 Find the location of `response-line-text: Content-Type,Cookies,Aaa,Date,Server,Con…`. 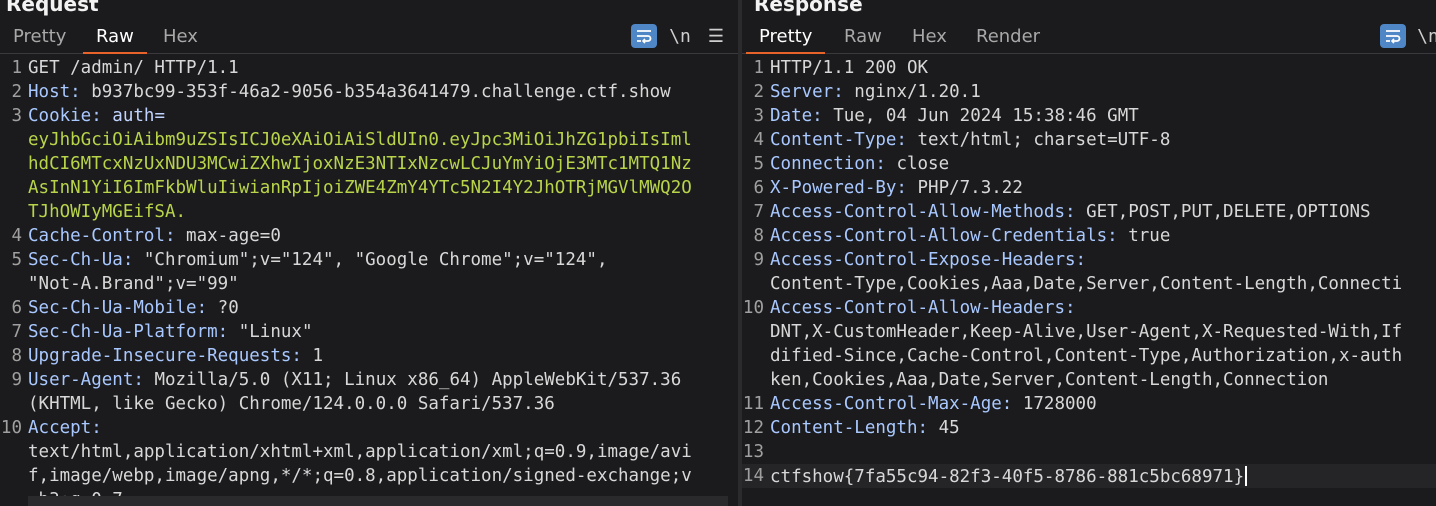

response-line-text: Content-Type,Cookies,Aaa,Date,Server,Con… is located at coordinates (1086, 284).